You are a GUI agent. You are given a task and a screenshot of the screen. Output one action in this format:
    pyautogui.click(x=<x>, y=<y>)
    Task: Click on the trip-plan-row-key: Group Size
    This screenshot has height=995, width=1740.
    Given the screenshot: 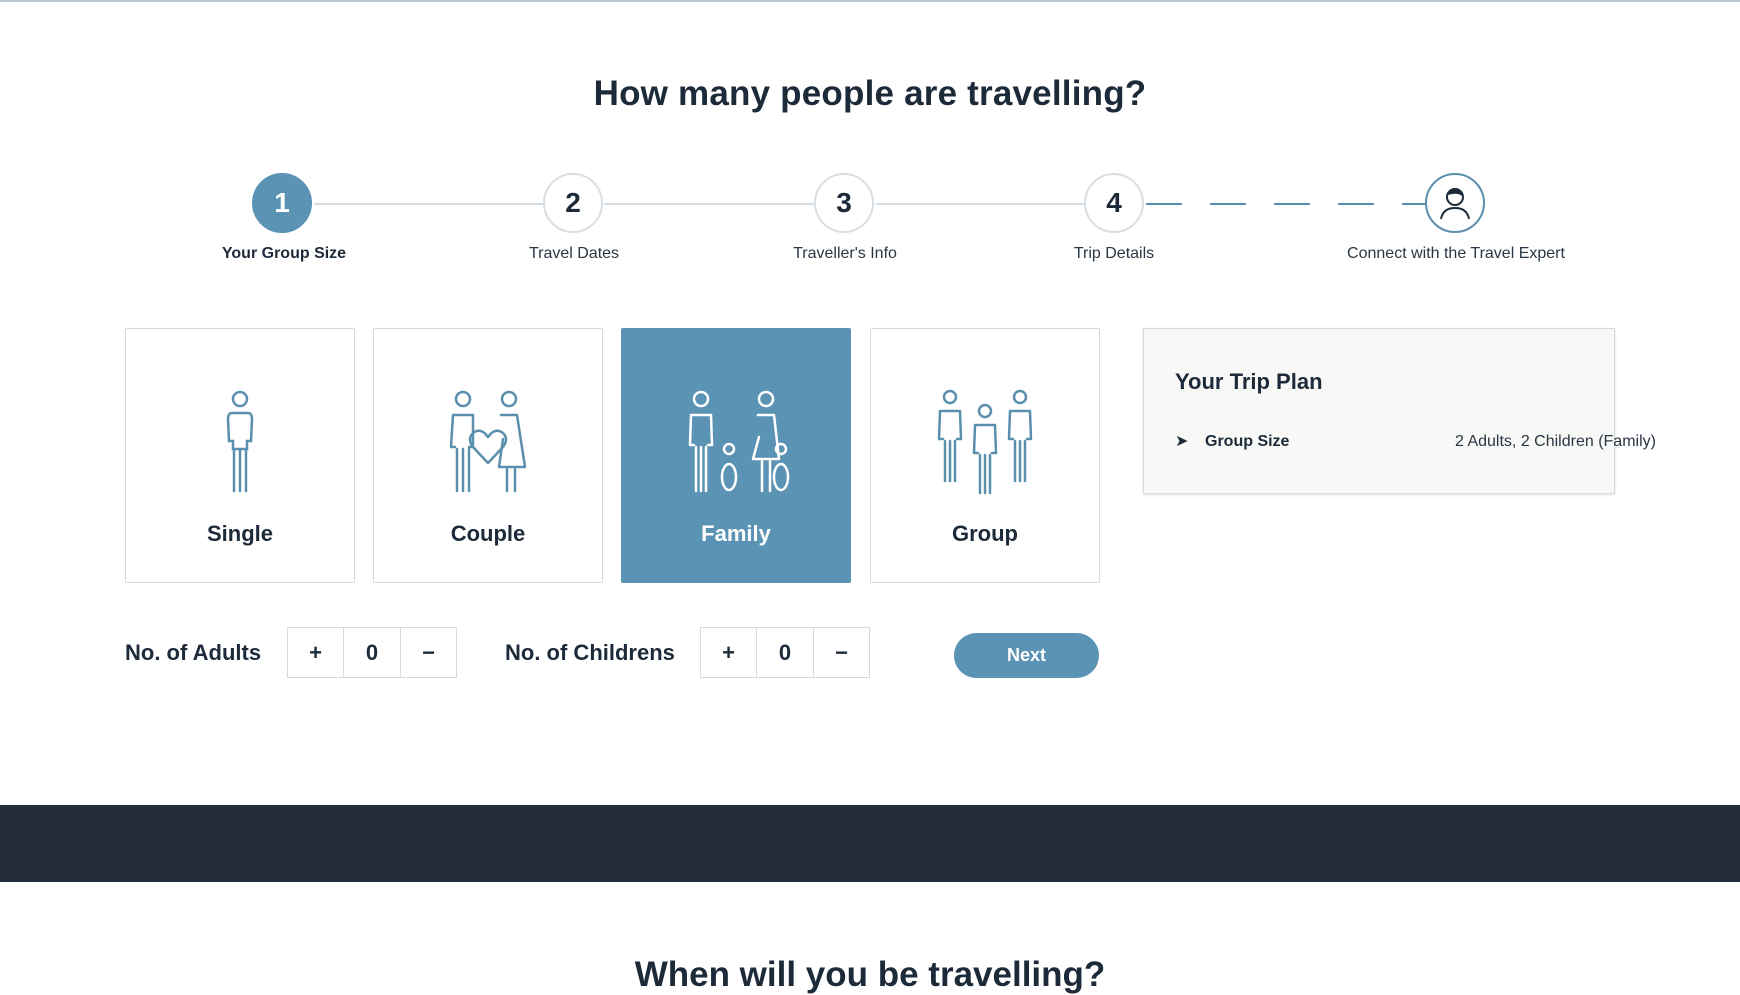 What is the action you would take?
    pyautogui.click(x=1247, y=441)
    